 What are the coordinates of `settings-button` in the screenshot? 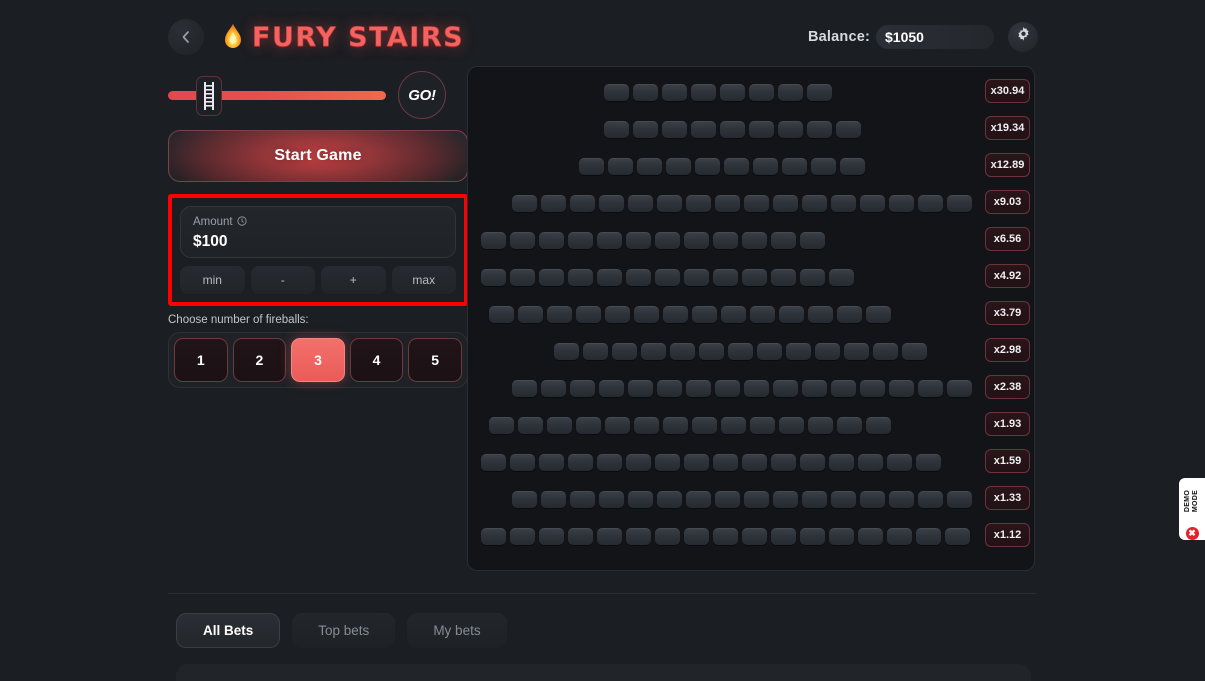 It's located at (1023, 37).